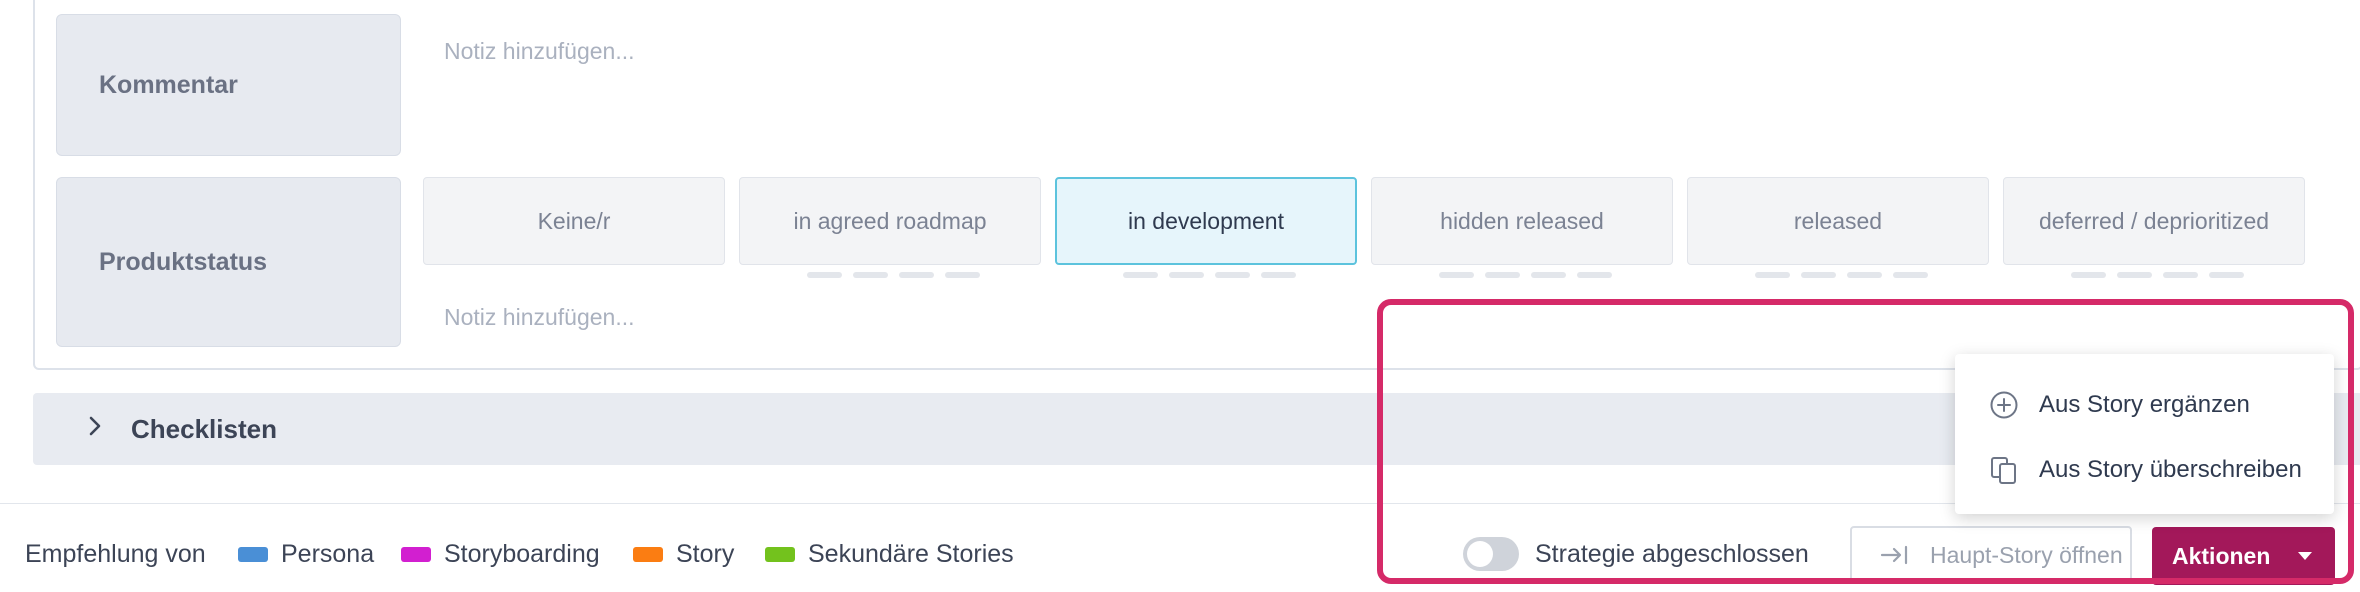 Image resolution: width=2360 pixels, height=592 pixels. What do you see at coordinates (1491, 554) in the screenshot?
I see `strategy-completed-toggle` at bounding box center [1491, 554].